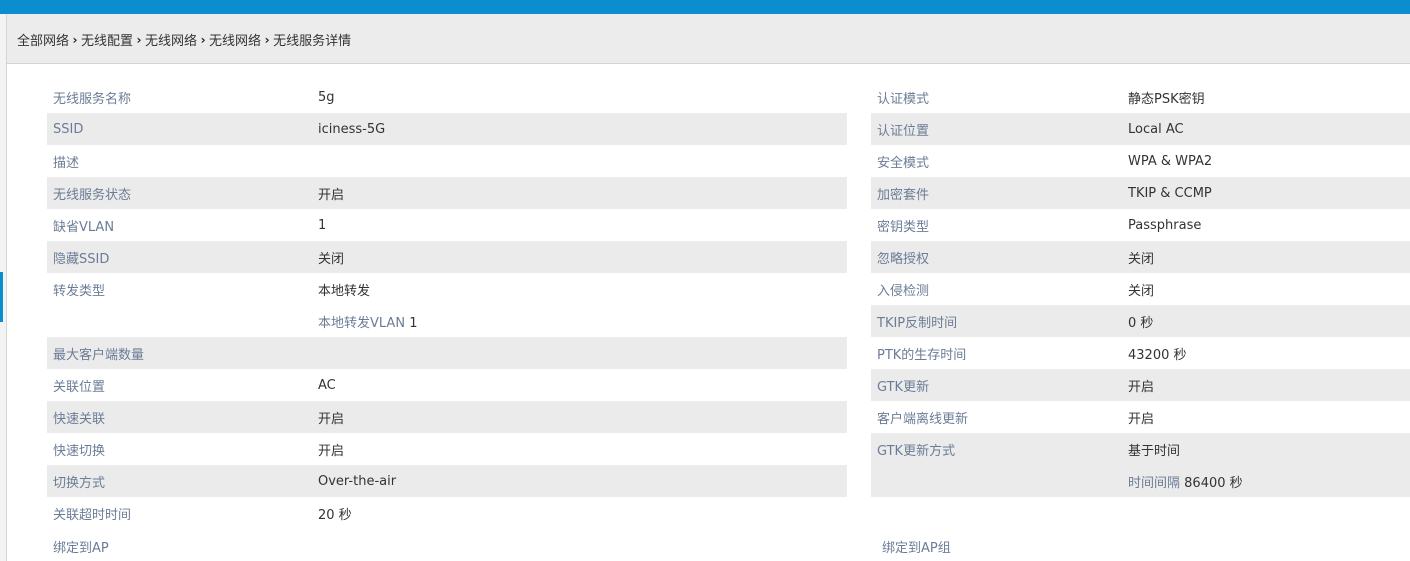 This screenshot has height=561, width=1410. Describe the element at coordinates (79, 483) in the screenshot. I see `row-label: 切换方式` at that location.